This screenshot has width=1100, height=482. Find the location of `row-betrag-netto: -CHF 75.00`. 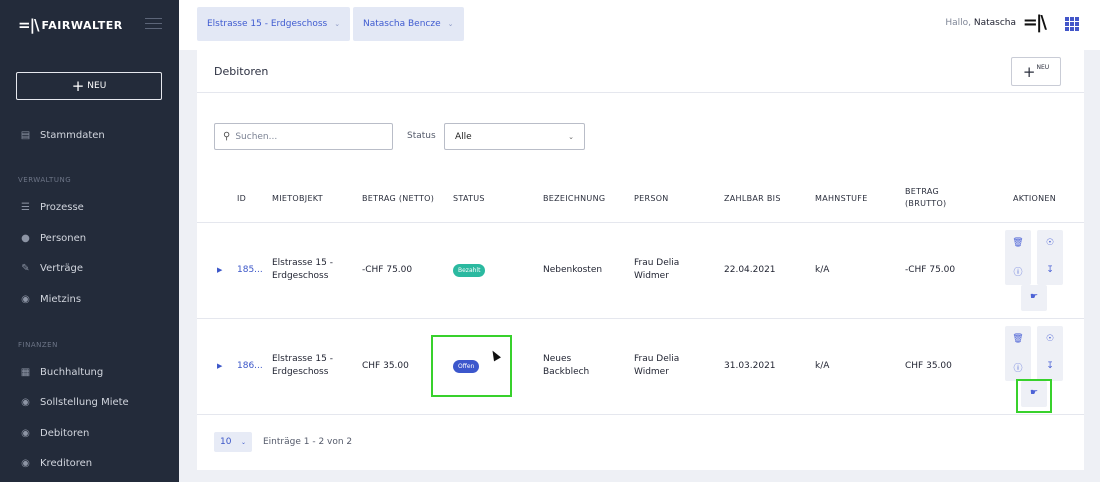

row-betrag-netto: -CHF 75.00 is located at coordinates (387, 270).